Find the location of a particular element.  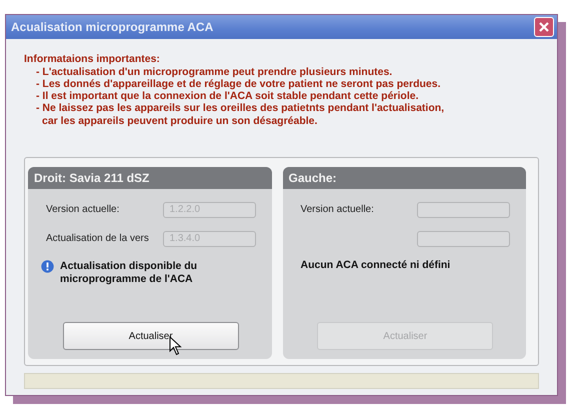

info-icon is located at coordinates (47, 266).